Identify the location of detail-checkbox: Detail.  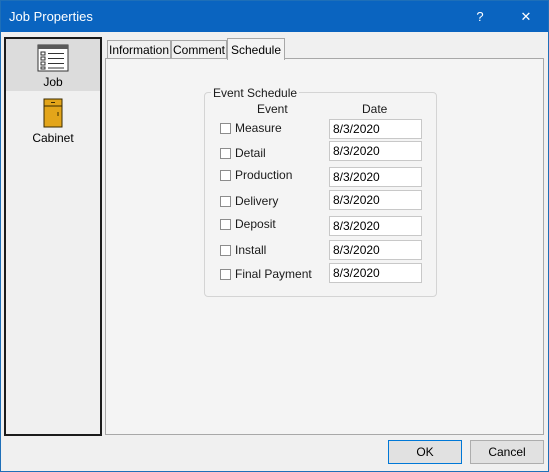
(280, 153).